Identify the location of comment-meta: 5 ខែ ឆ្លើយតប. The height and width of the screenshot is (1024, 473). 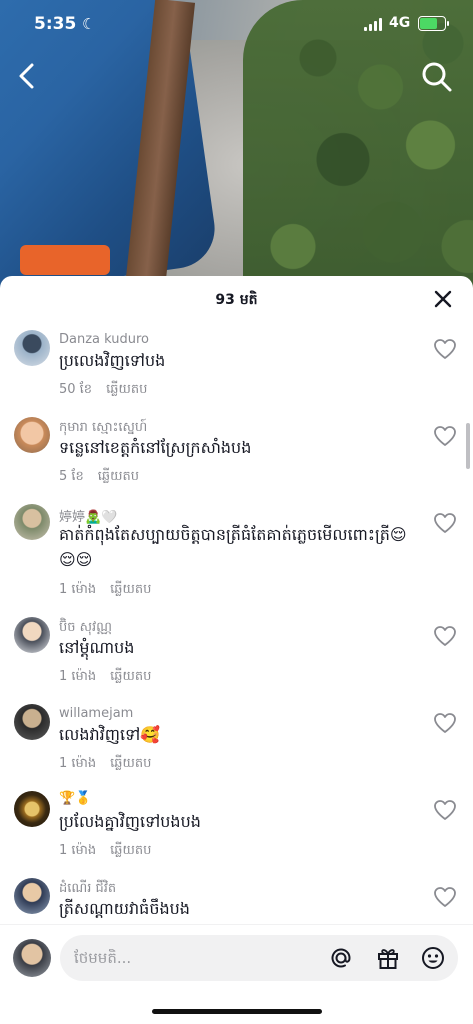
(99, 477).